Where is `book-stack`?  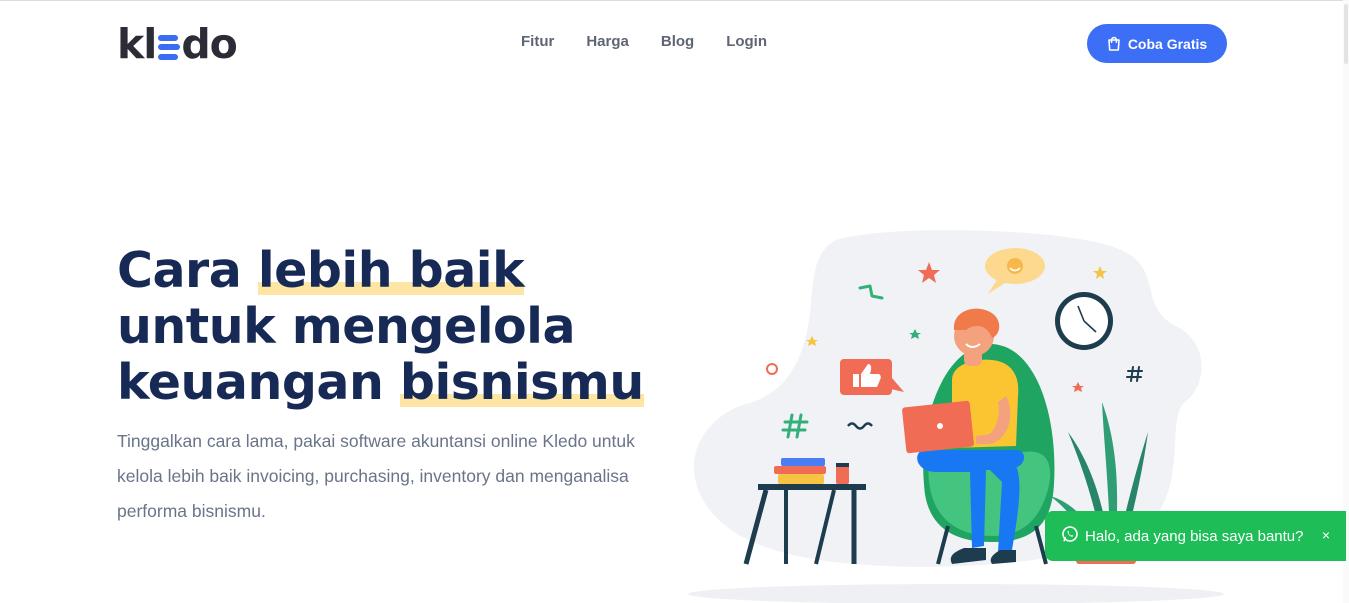 book-stack is located at coordinates (800, 471).